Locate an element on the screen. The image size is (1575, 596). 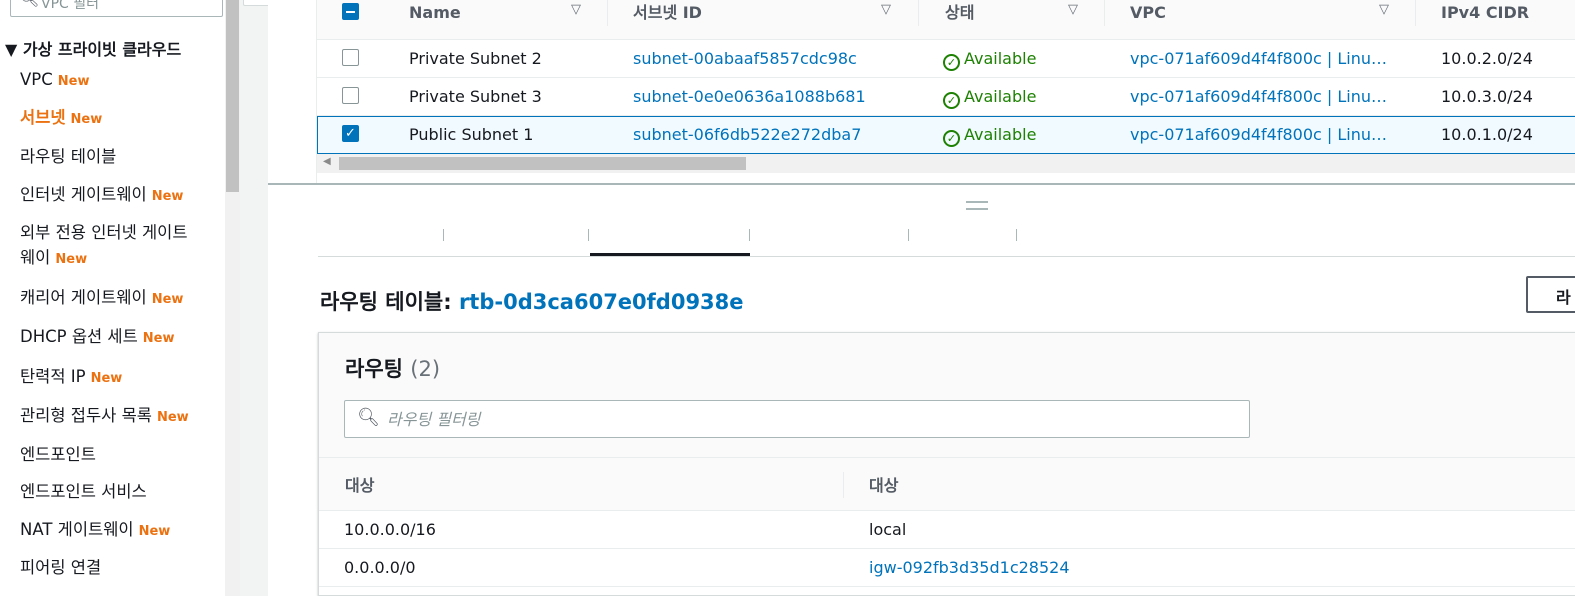
route-target-igw-link: igw-092fb3d35d1c28524 is located at coordinates (969, 567).